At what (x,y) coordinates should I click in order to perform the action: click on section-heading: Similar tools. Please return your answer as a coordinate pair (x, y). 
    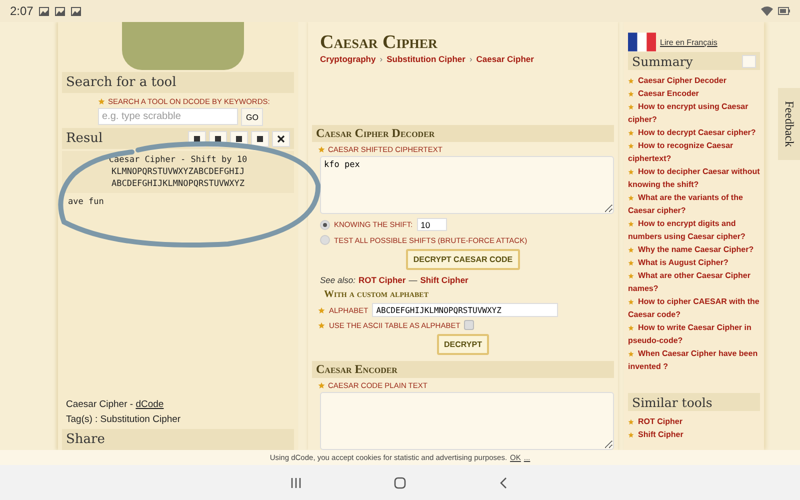
    Looking at the image, I should click on (694, 402).